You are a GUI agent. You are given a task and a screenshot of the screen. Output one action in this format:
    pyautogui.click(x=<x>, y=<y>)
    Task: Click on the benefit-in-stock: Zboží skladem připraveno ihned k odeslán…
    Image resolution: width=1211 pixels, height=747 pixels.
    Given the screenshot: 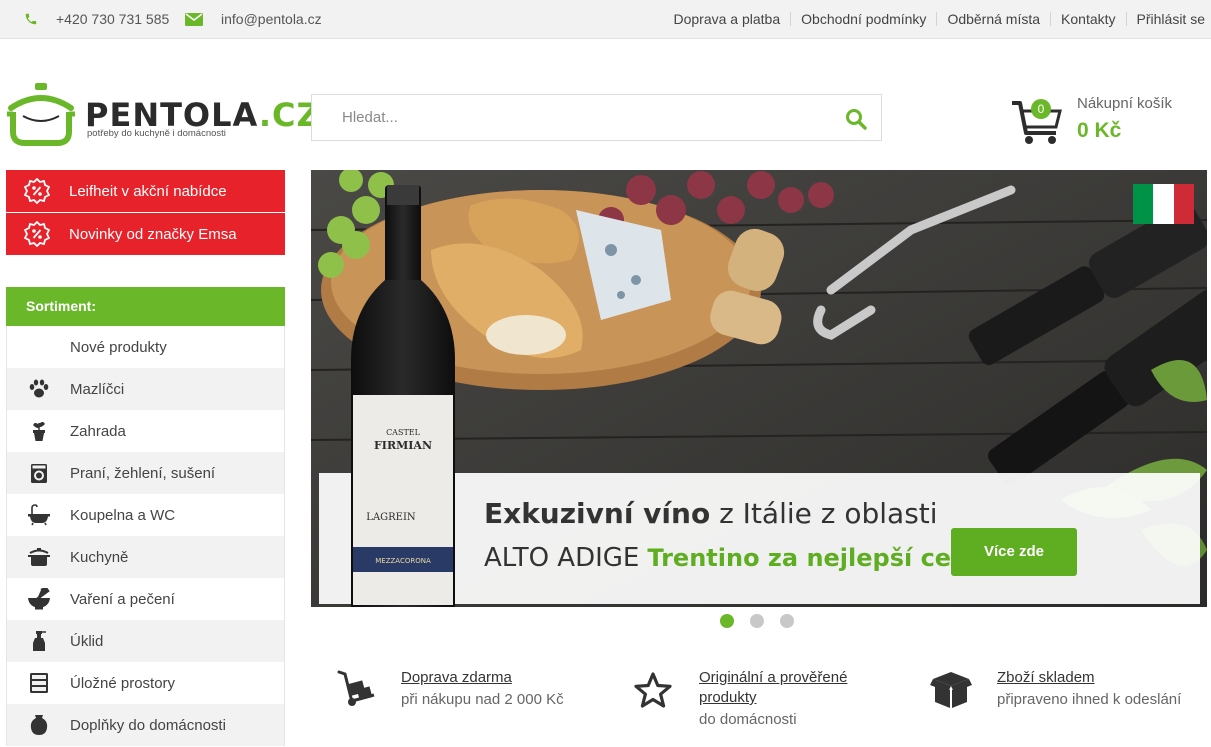 What is the action you would take?
    pyautogui.click(x=1065, y=703)
    